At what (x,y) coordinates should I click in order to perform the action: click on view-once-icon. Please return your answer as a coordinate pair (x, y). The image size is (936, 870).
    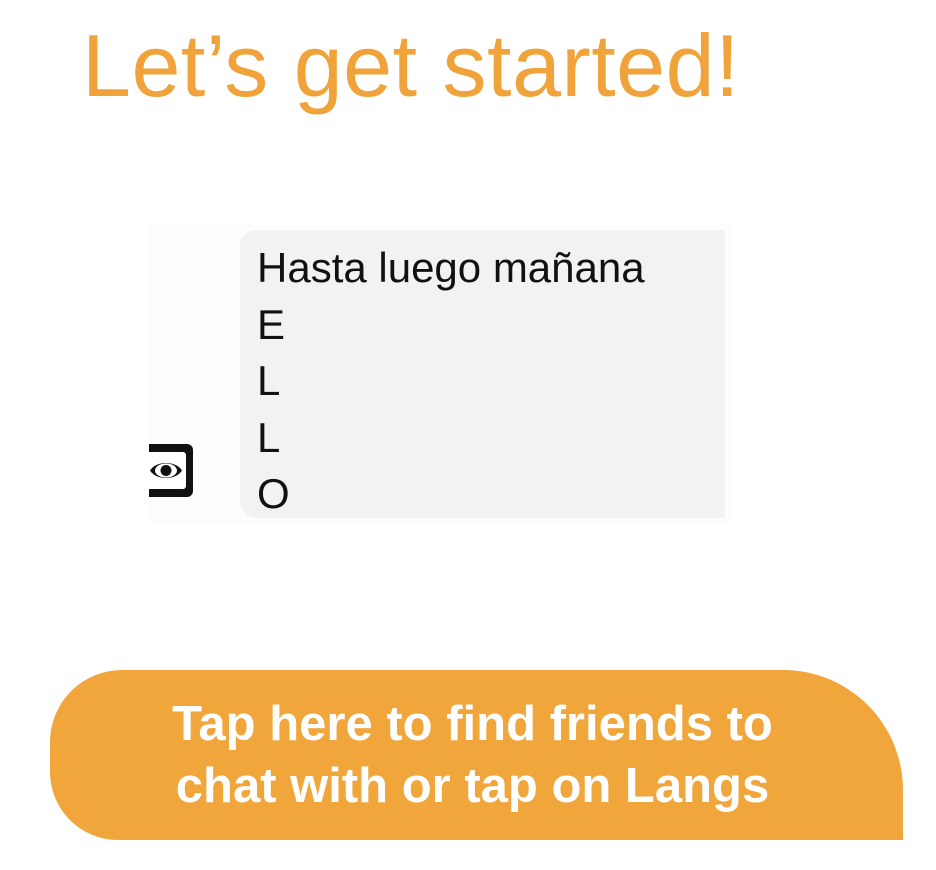
    Looking at the image, I should click on (171, 470).